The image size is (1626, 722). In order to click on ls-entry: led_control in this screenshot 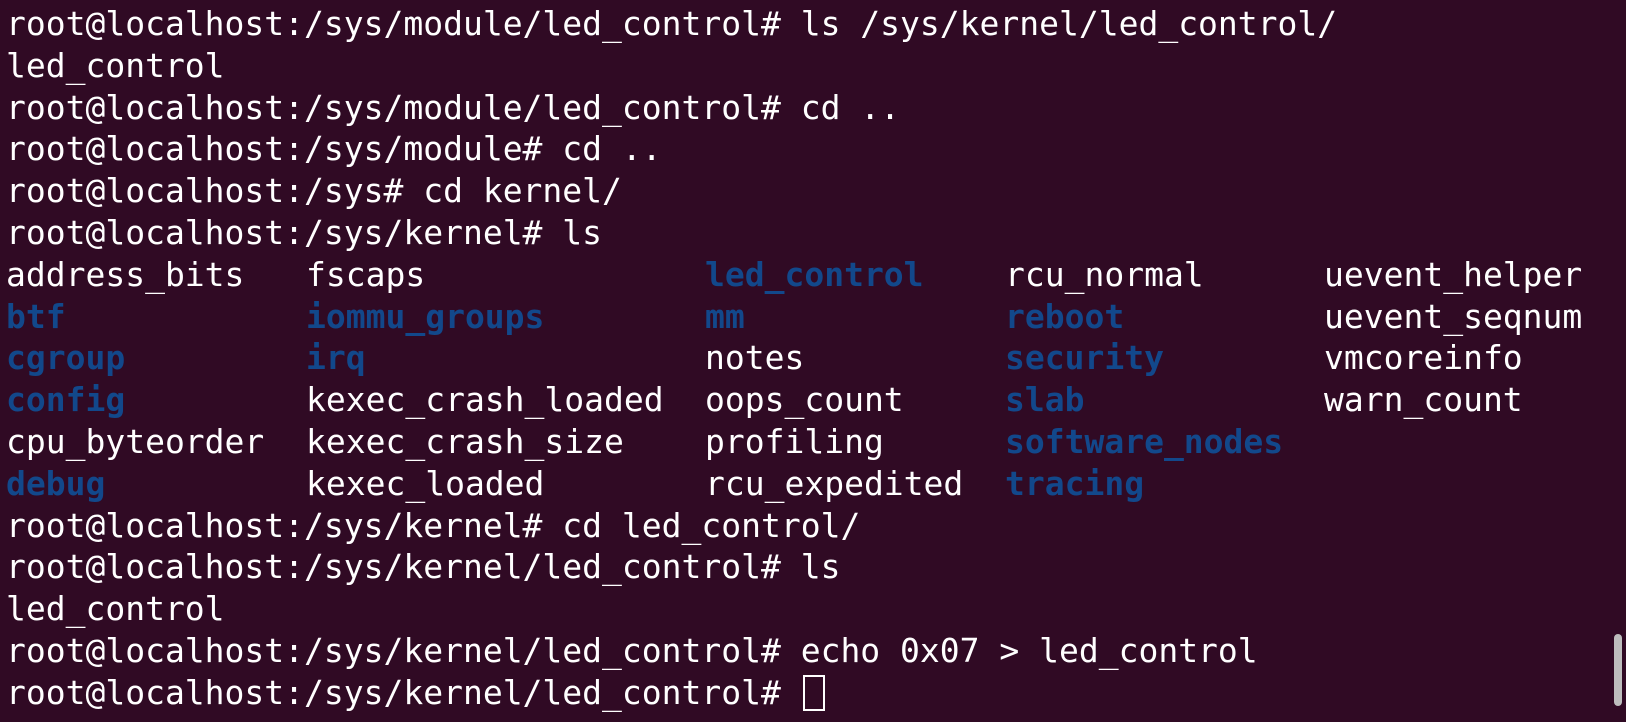, I will do `click(814, 274)`.